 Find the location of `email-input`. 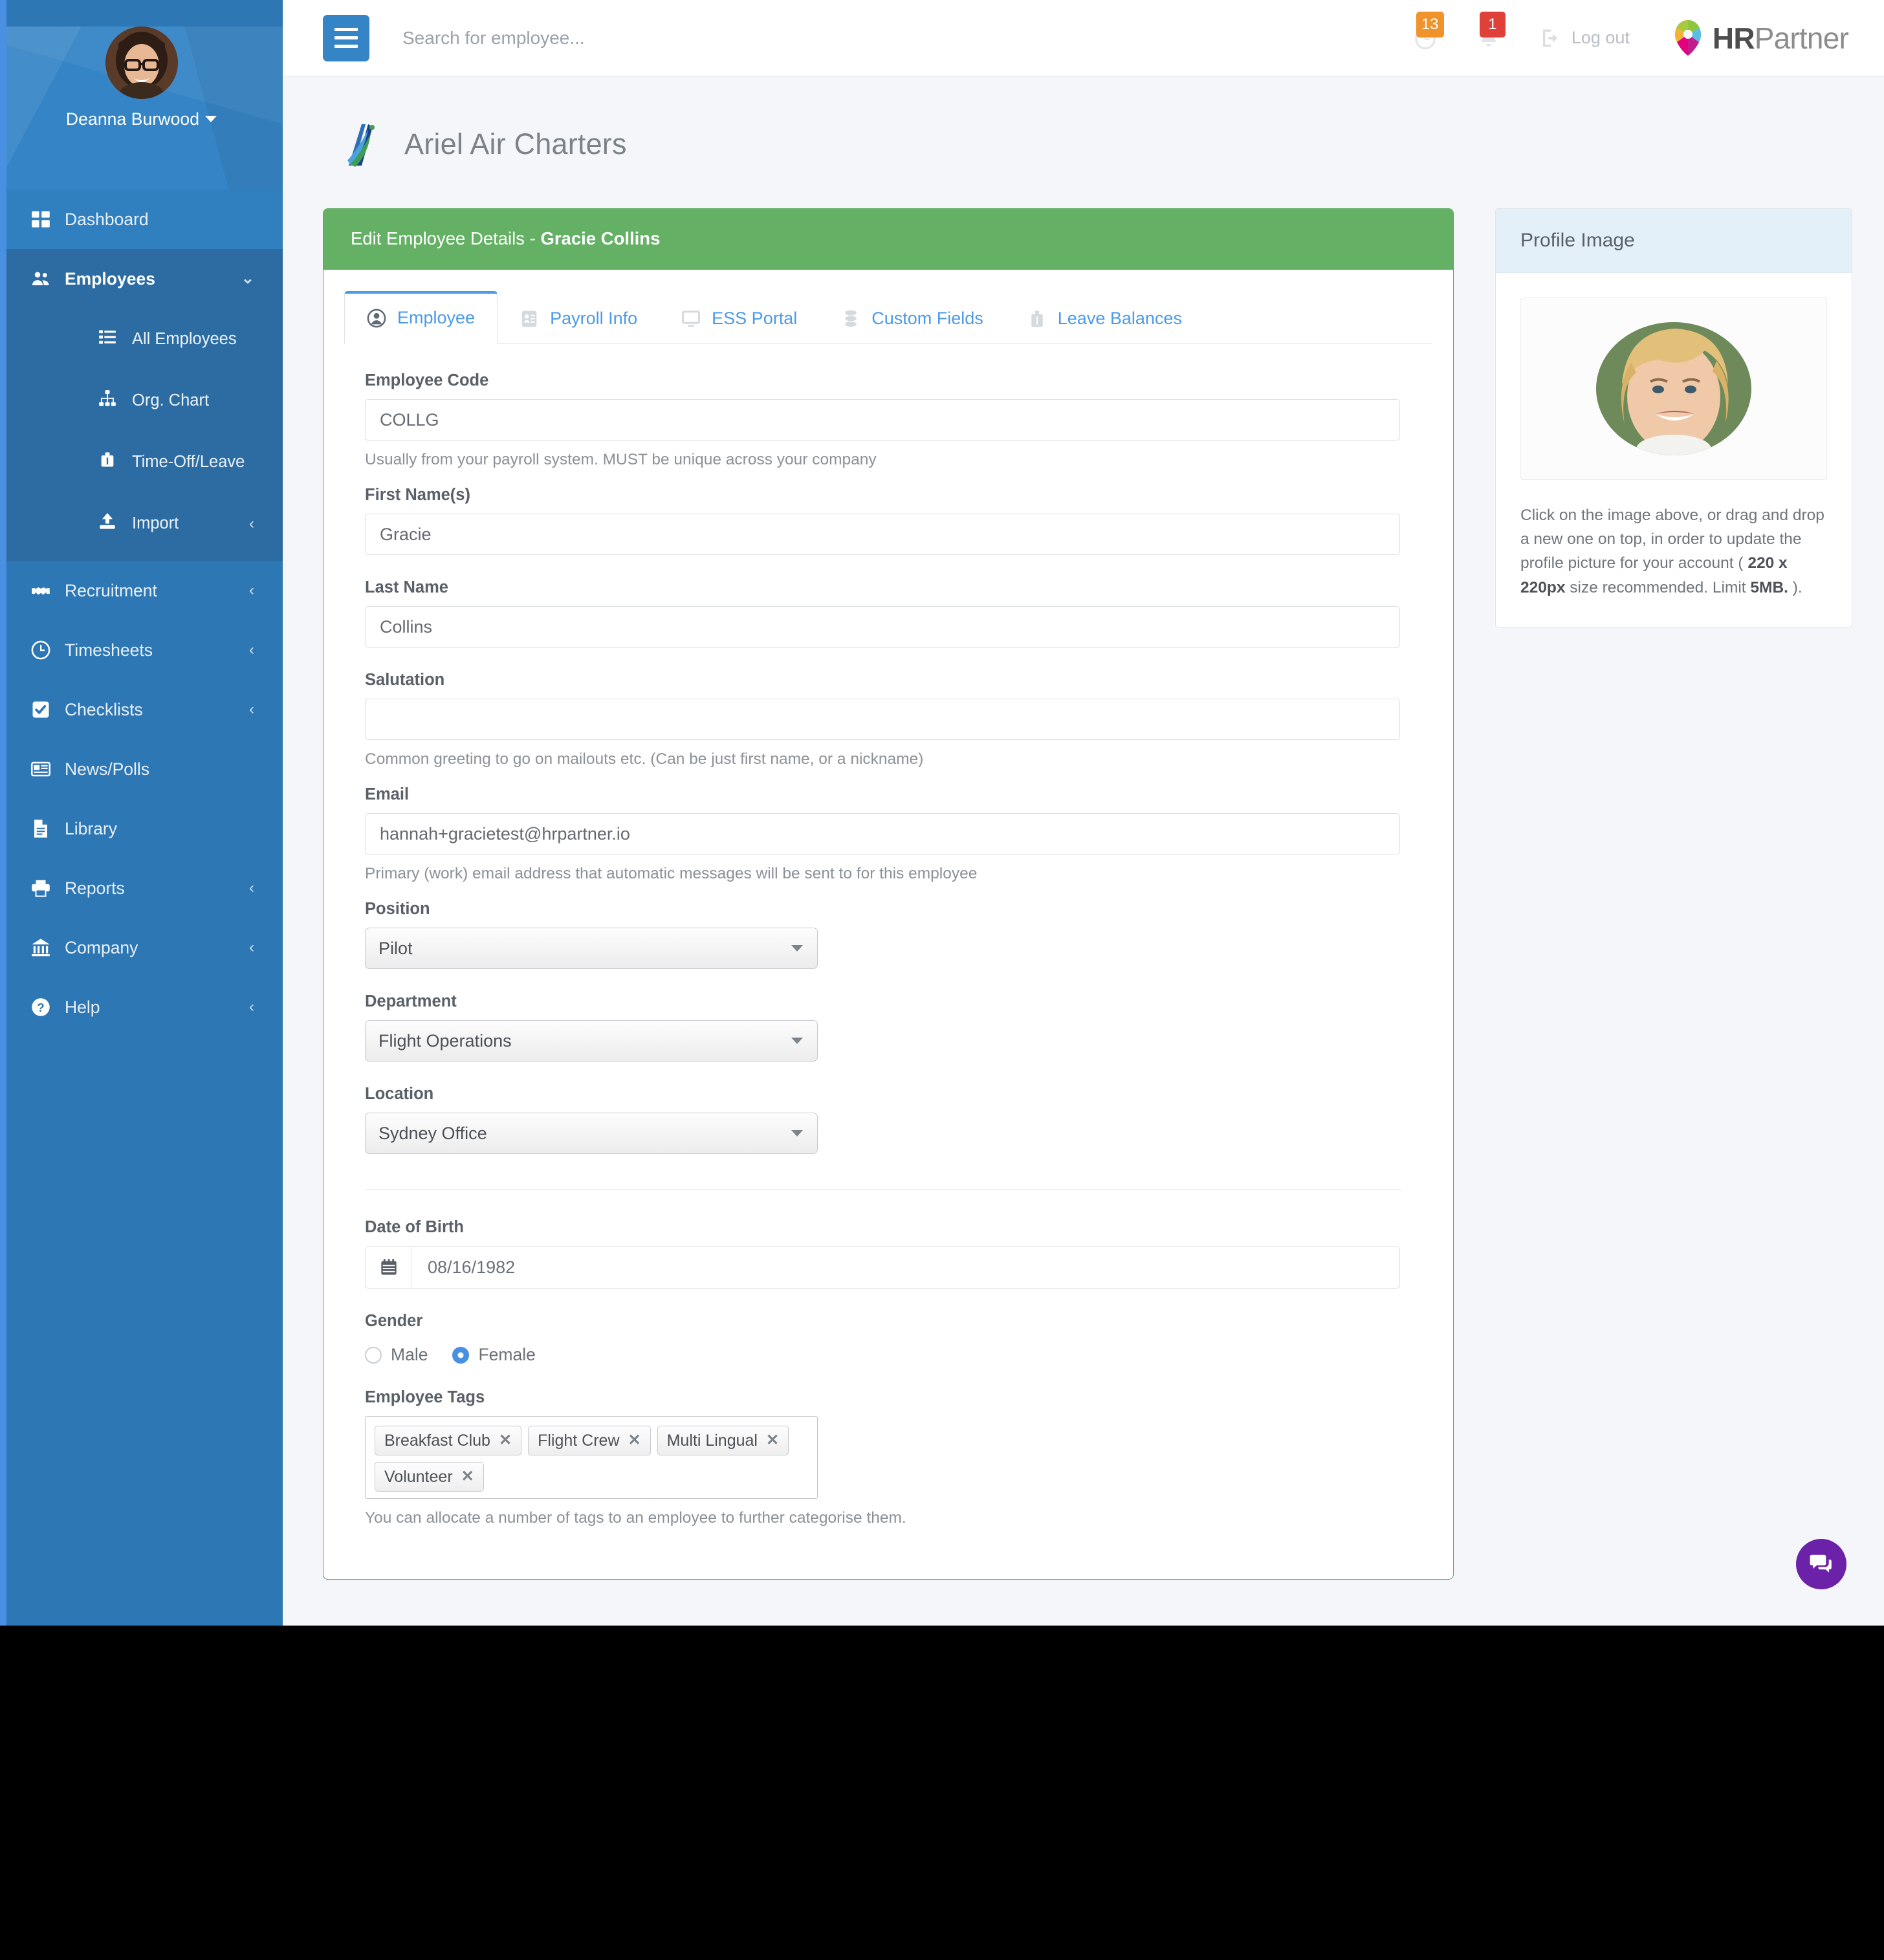

email-input is located at coordinates (883, 834).